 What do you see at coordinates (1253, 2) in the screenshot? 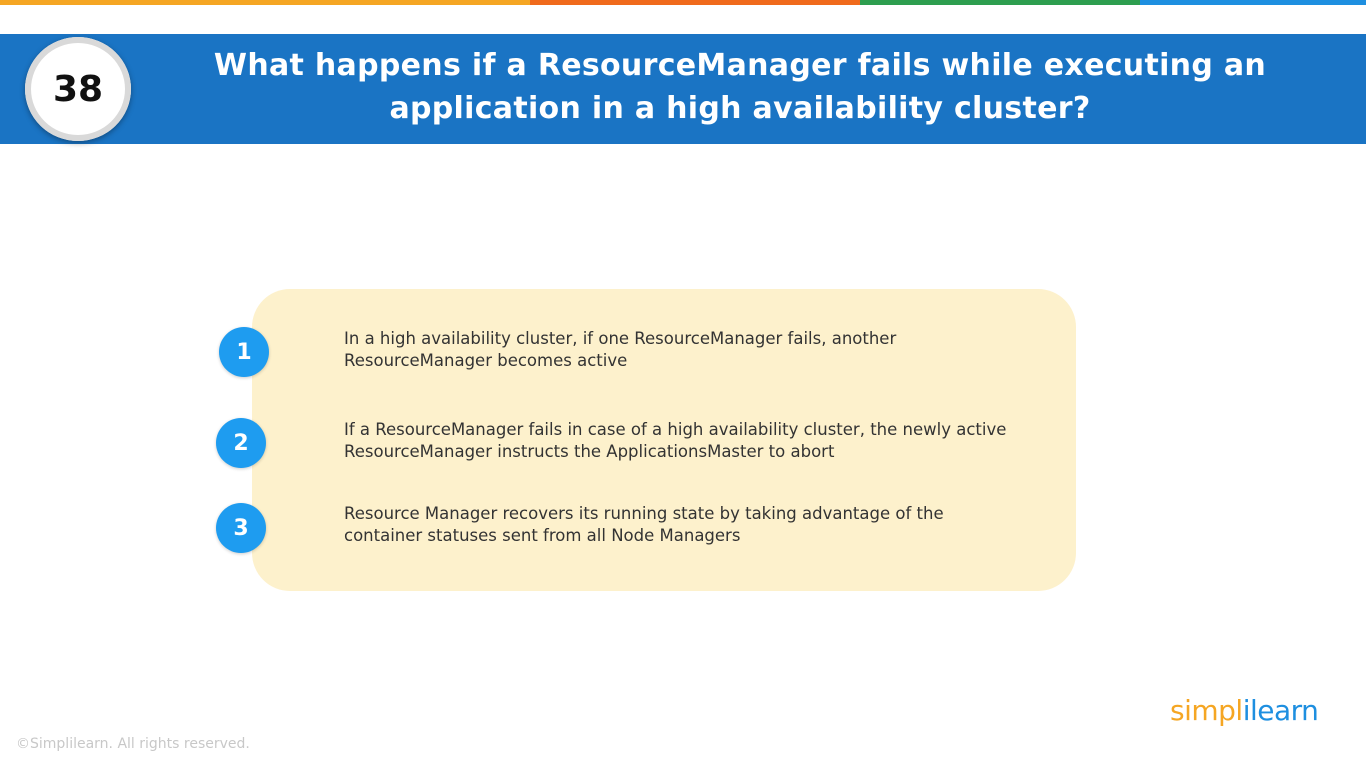
I see `strip-segment-blue` at bounding box center [1253, 2].